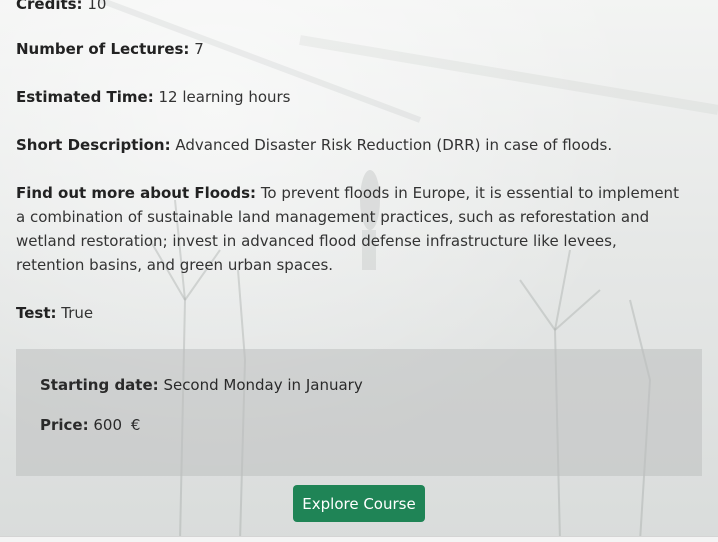  Describe the element at coordinates (224, 97) in the screenshot. I see `estimated-time-value: 12 learning hours` at that location.